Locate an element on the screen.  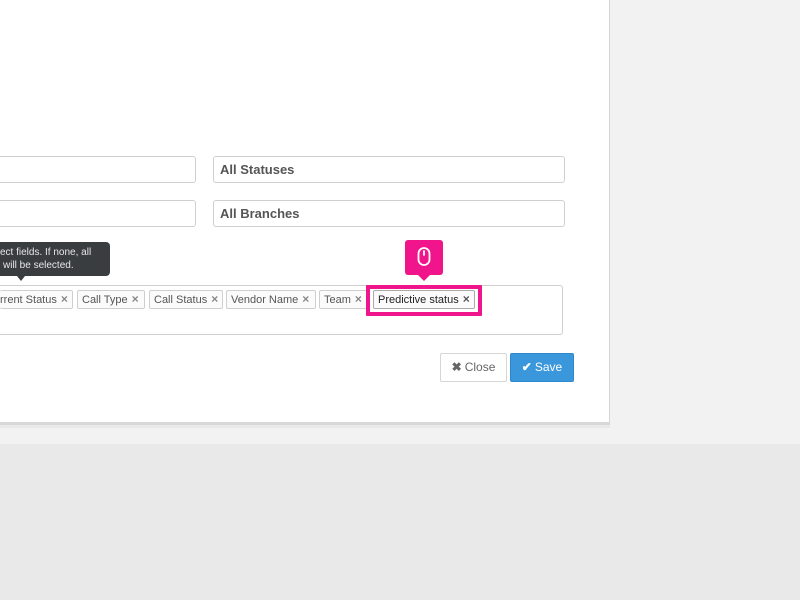
tag-vendor-name: Vendor Name × is located at coordinates (271, 299).